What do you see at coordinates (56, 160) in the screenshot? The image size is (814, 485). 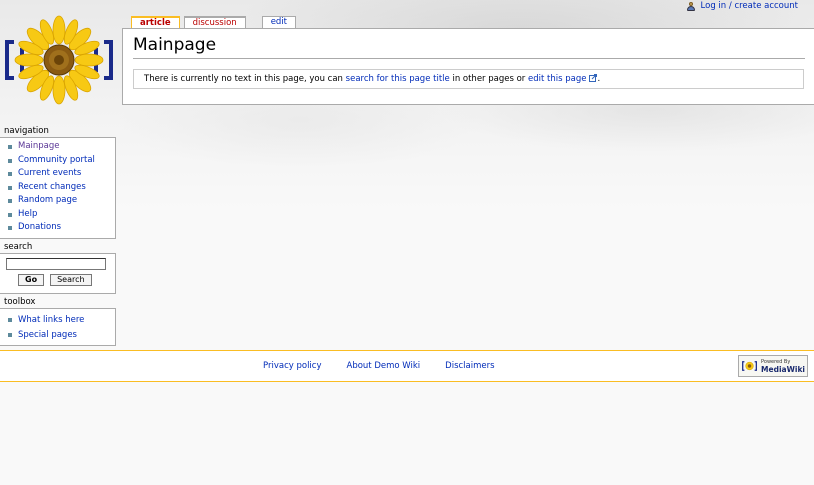 I see `sidebar-link-community-portal: Community portal` at bounding box center [56, 160].